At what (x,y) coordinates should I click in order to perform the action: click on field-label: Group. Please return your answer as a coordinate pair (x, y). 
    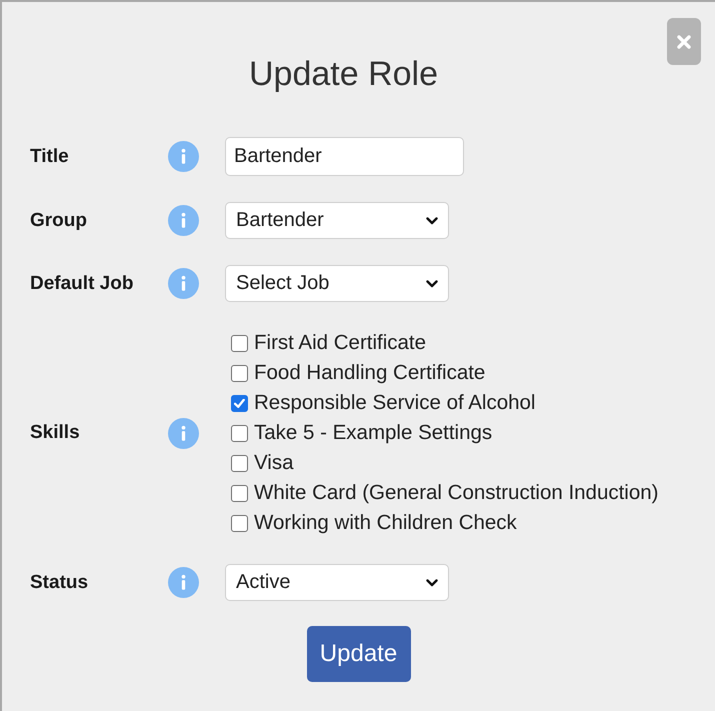
    Looking at the image, I should click on (58, 221).